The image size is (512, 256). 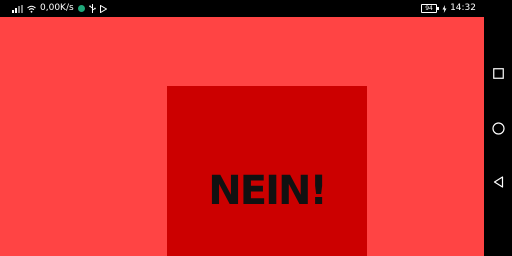 I want to click on battery-icon: 94, so click(x=430, y=8).